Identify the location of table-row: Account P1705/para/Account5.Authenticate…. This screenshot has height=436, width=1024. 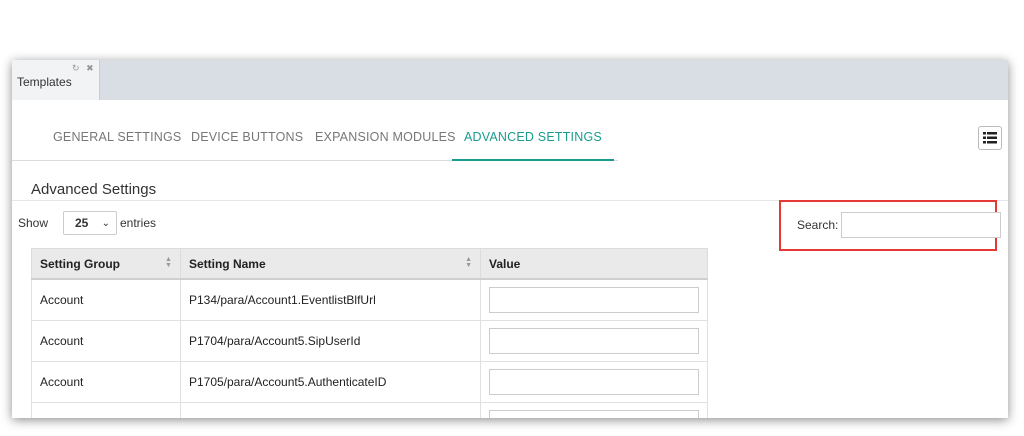
(369, 382).